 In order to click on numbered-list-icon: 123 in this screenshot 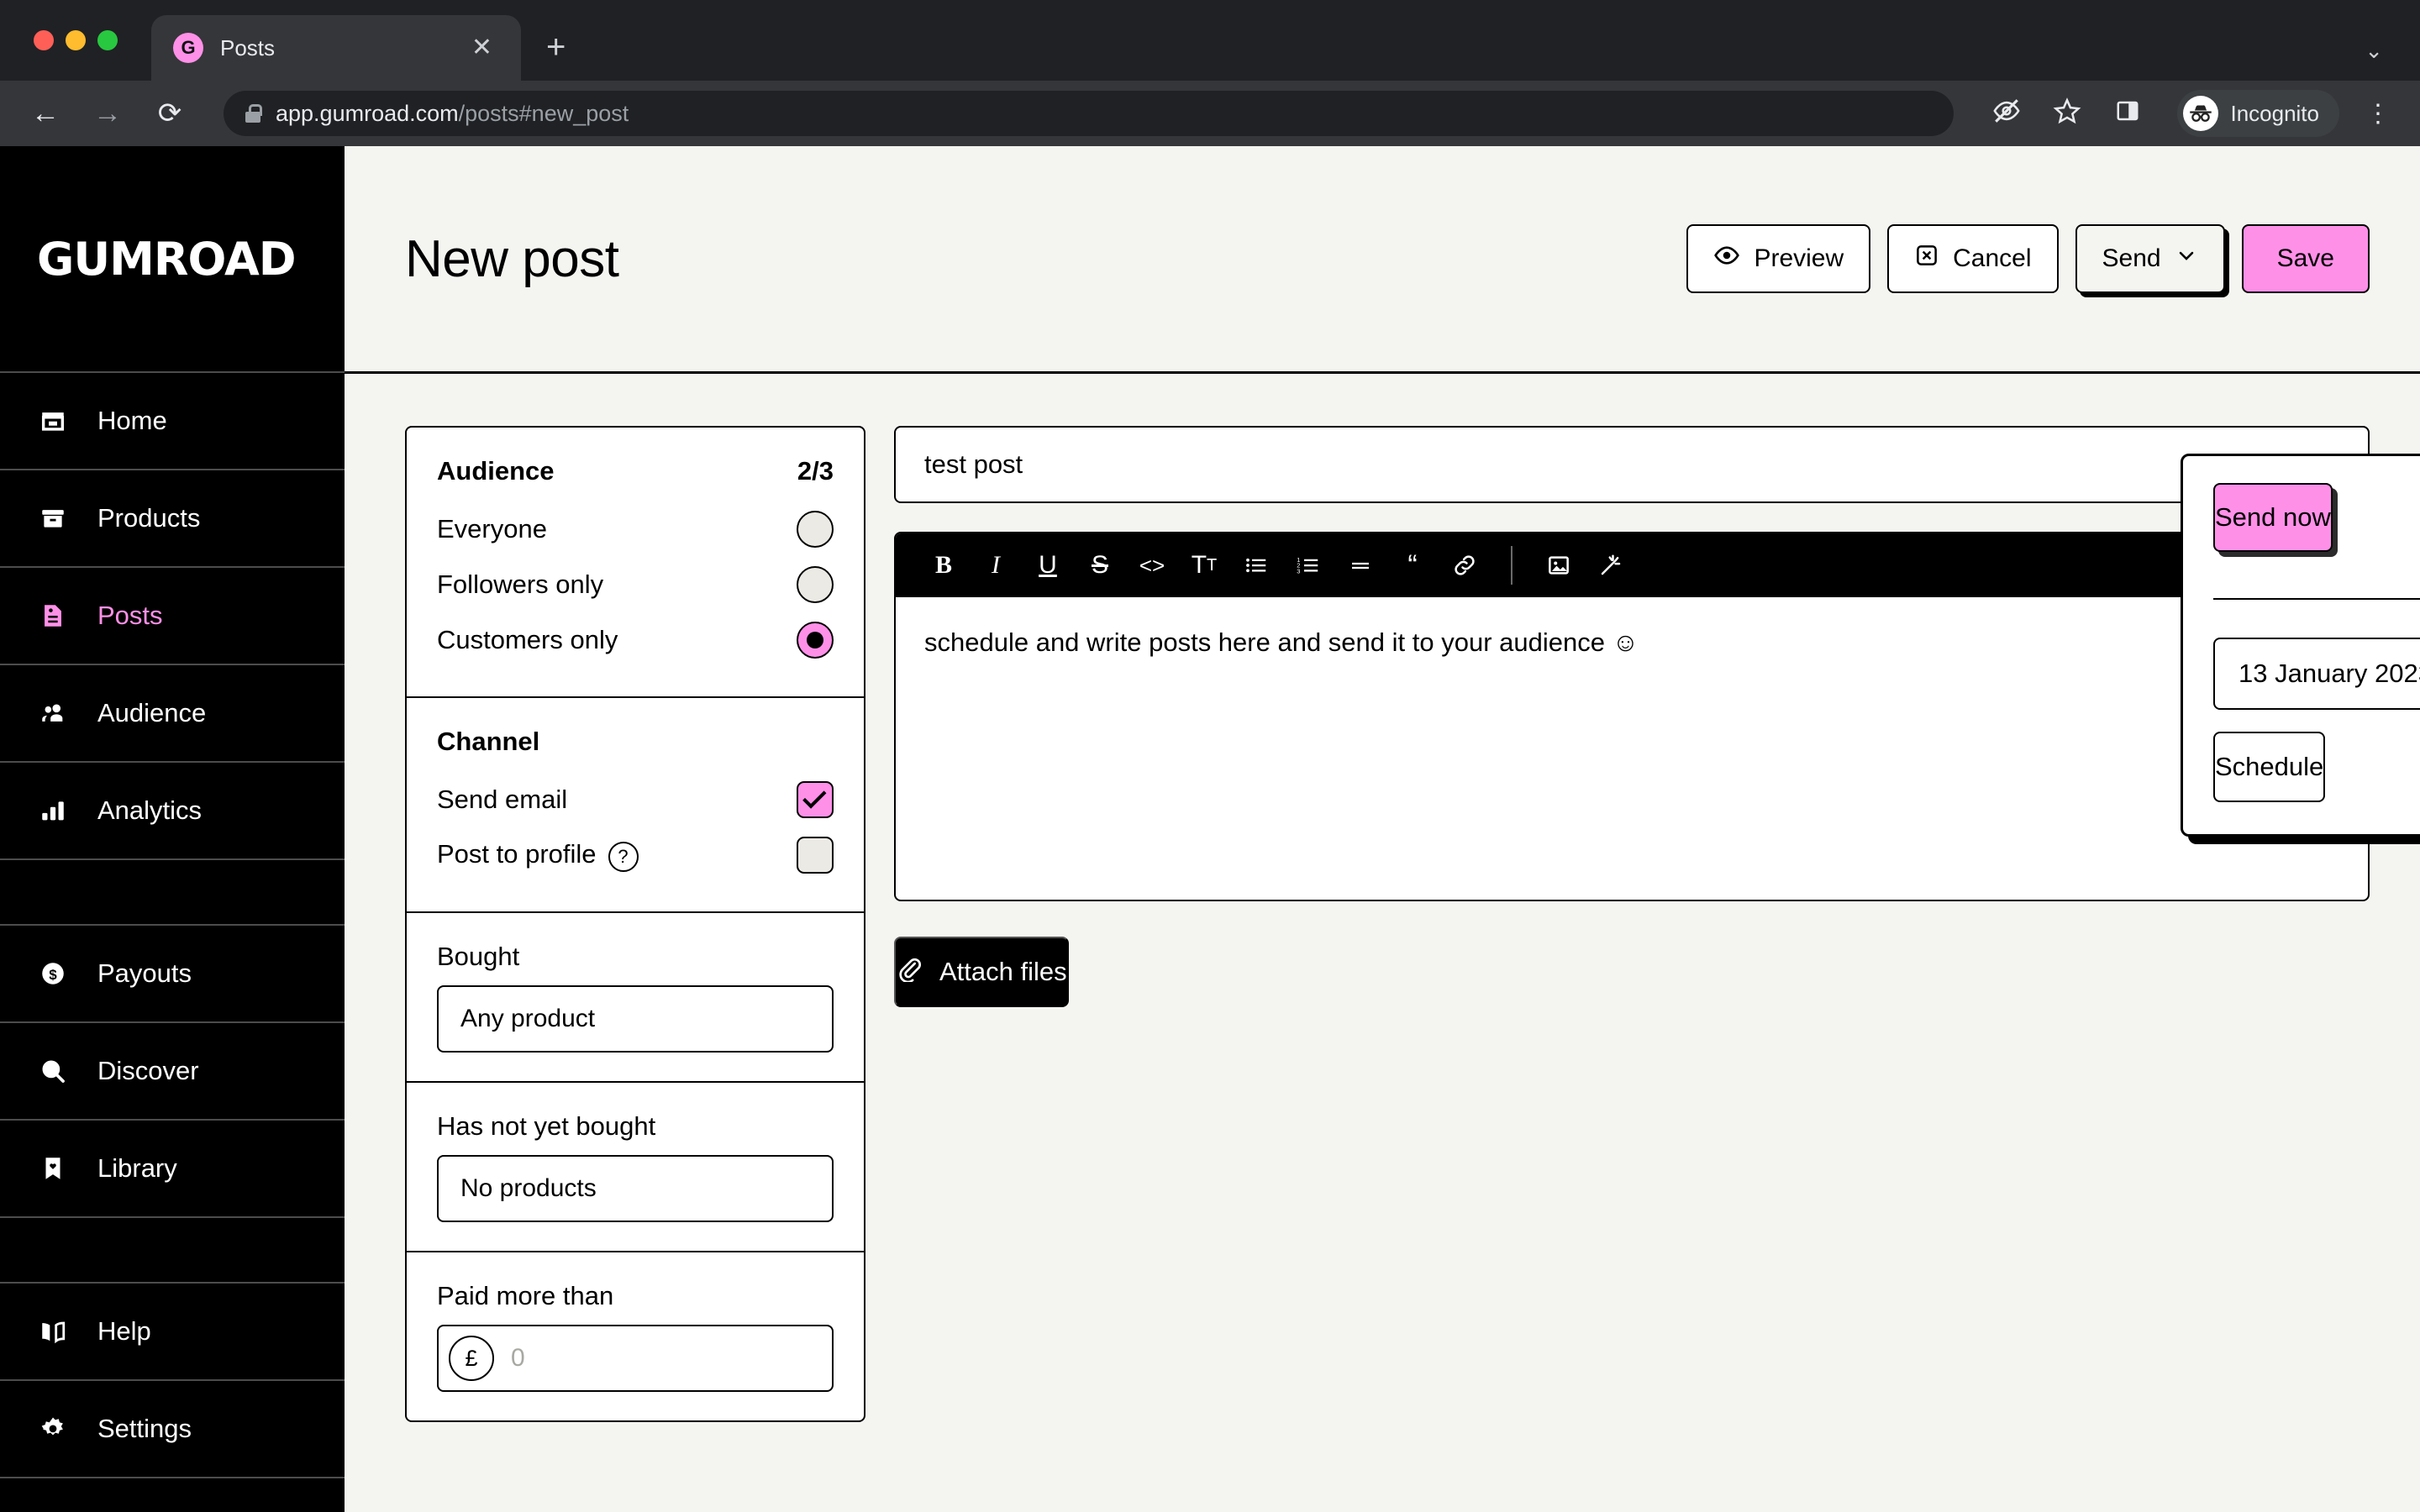, I will do `click(1308, 565)`.